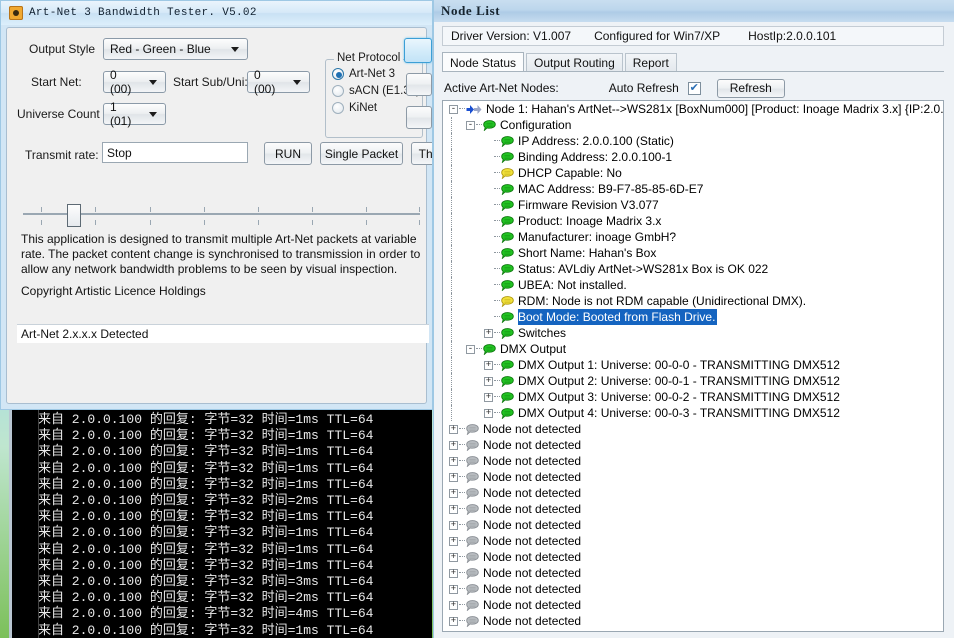 The width and height of the screenshot is (954, 638). Describe the element at coordinates (693, 349) in the screenshot. I see `tree-row: - DMX Output` at that location.